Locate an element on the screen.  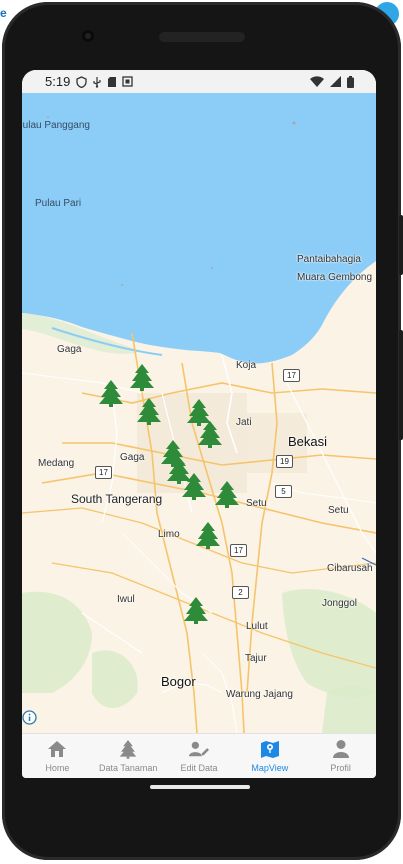
battery-icon is located at coordinates (350, 81).